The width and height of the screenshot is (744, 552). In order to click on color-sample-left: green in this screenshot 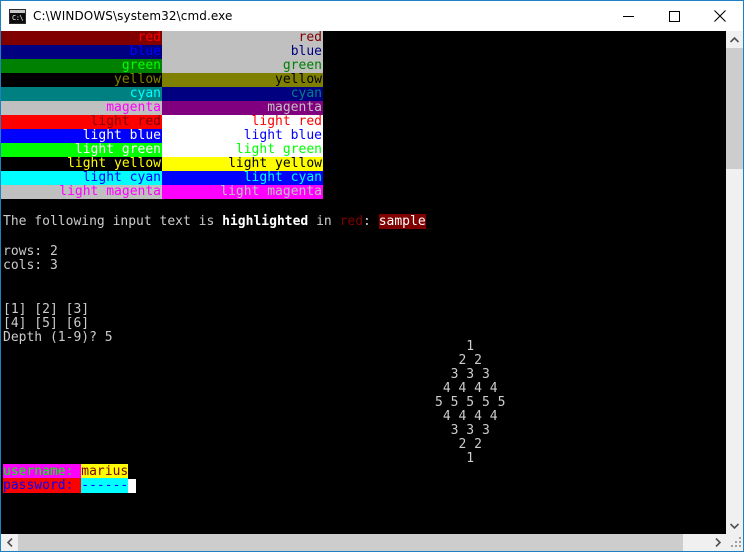, I will do `click(81, 66)`.